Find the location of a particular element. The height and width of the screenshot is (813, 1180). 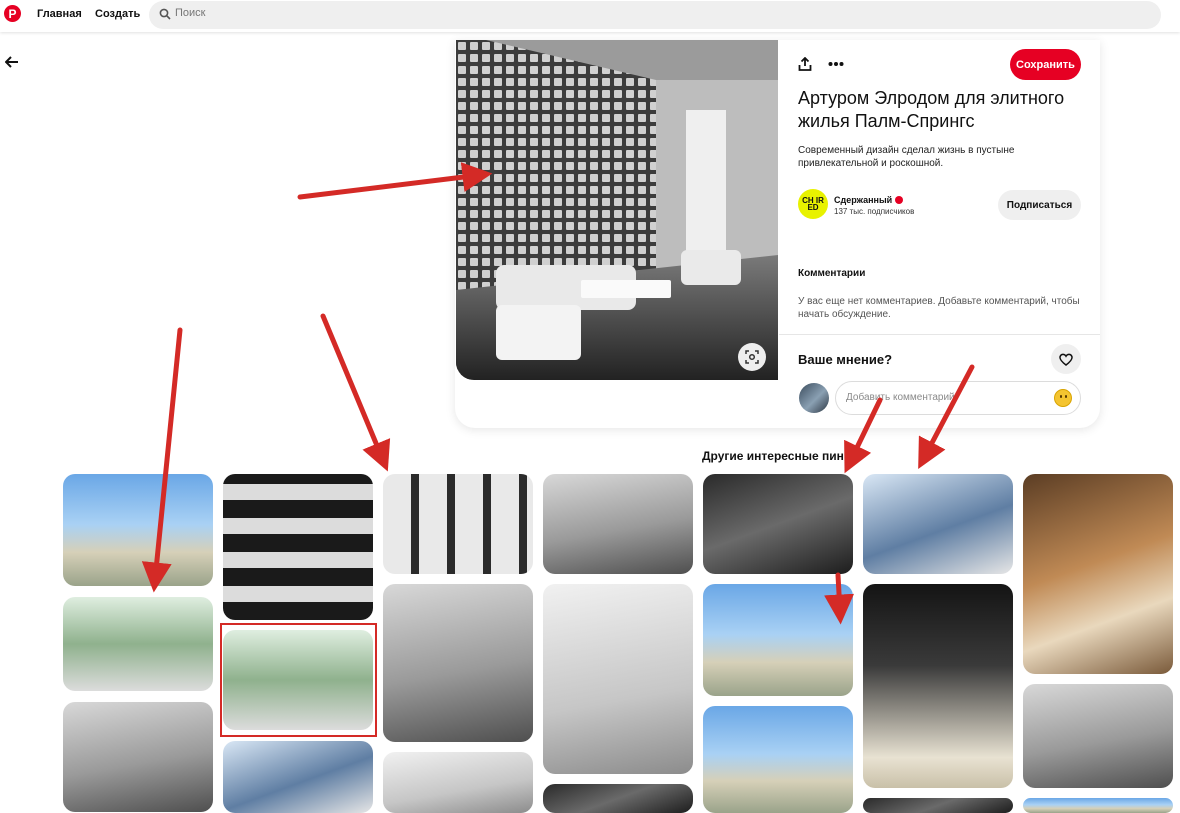

channel-avatar: CH IR ED is located at coordinates (813, 204).